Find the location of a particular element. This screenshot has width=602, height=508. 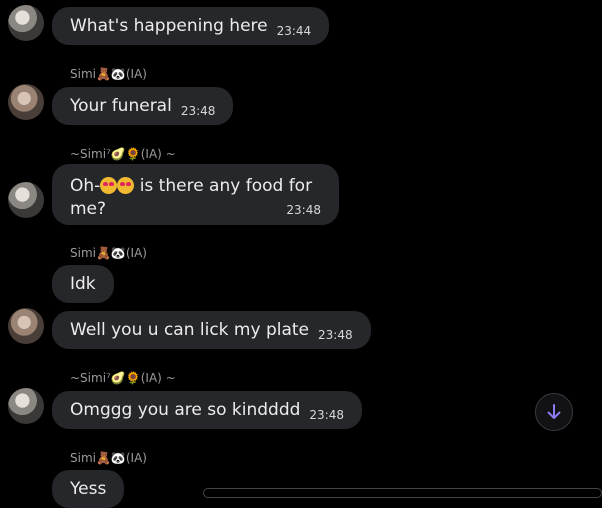

message-text: Well you u can lick my plate is located at coordinates (190, 330).